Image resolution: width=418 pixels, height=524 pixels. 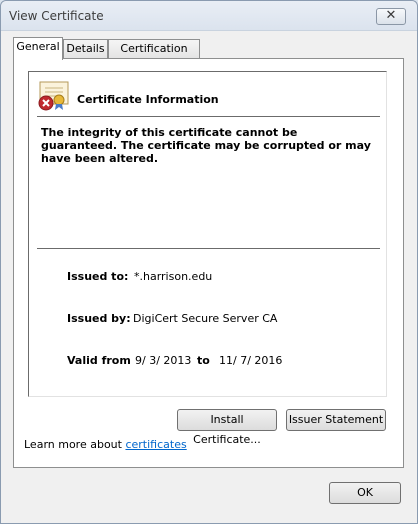 What do you see at coordinates (205, 318) in the screenshot?
I see `issued-by-value: DigiCert Secure Server CA` at bounding box center [205, 318].